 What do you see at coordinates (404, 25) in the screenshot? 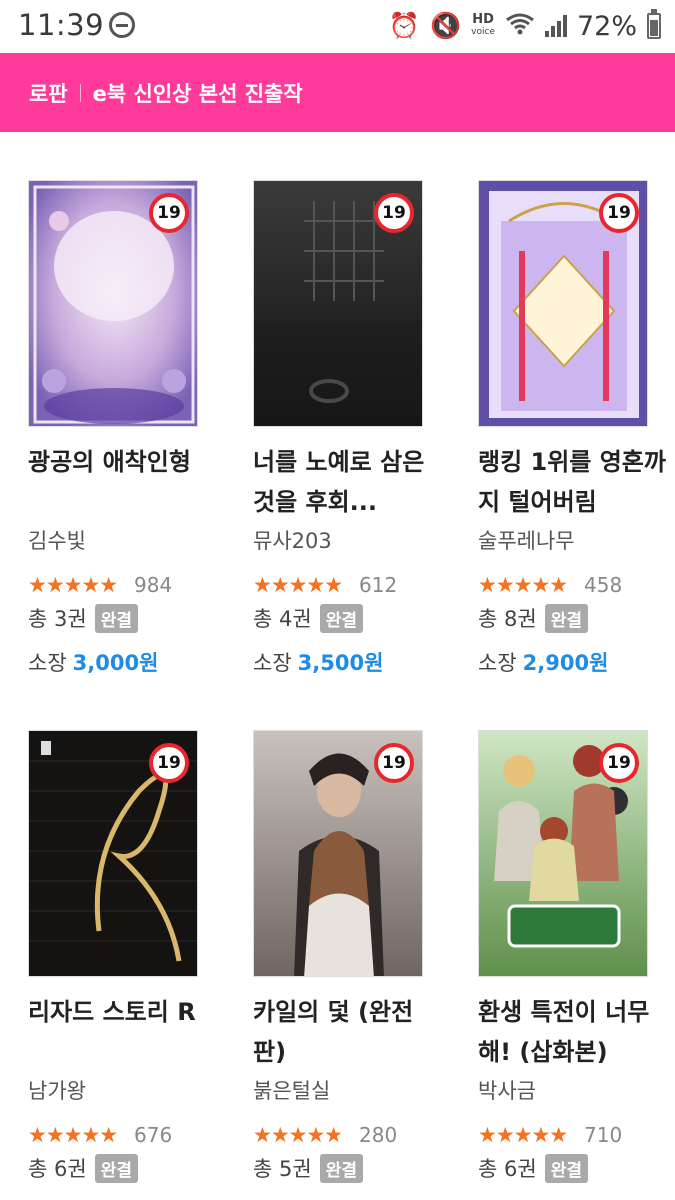
I see `alarm-icon: ⏰` at bounding box center [404, 25].